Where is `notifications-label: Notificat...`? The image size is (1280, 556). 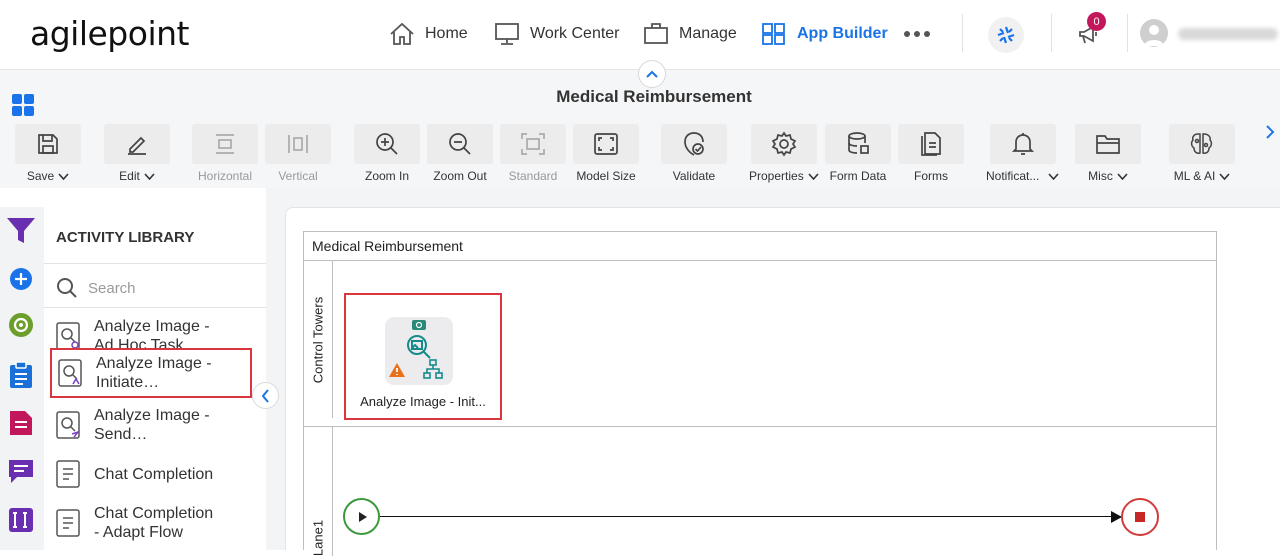
notifications-label: Notificat... is located at coordinates (1013, 176).